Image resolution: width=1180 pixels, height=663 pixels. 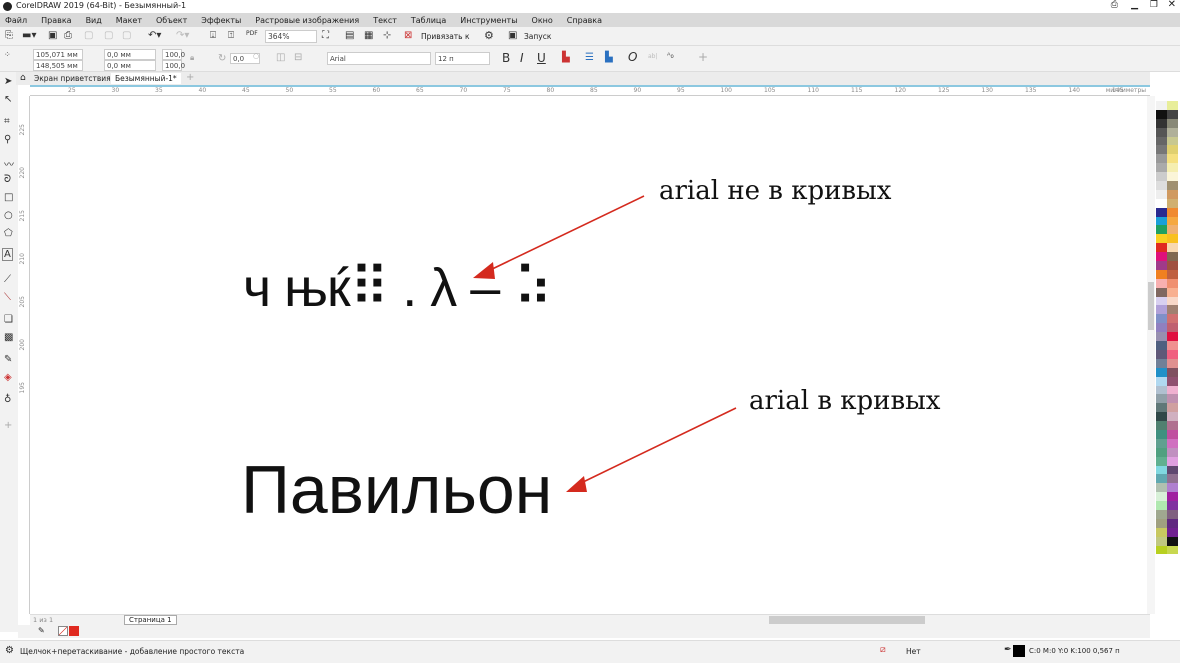 What do you see at coordinates (565, 234) in the screenshot?
I see `arrow-line-top` at bounding box center [565, 234].